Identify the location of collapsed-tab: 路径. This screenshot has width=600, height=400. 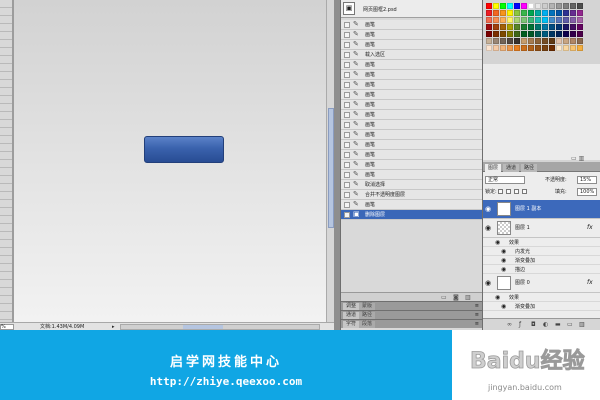
(367, 315).